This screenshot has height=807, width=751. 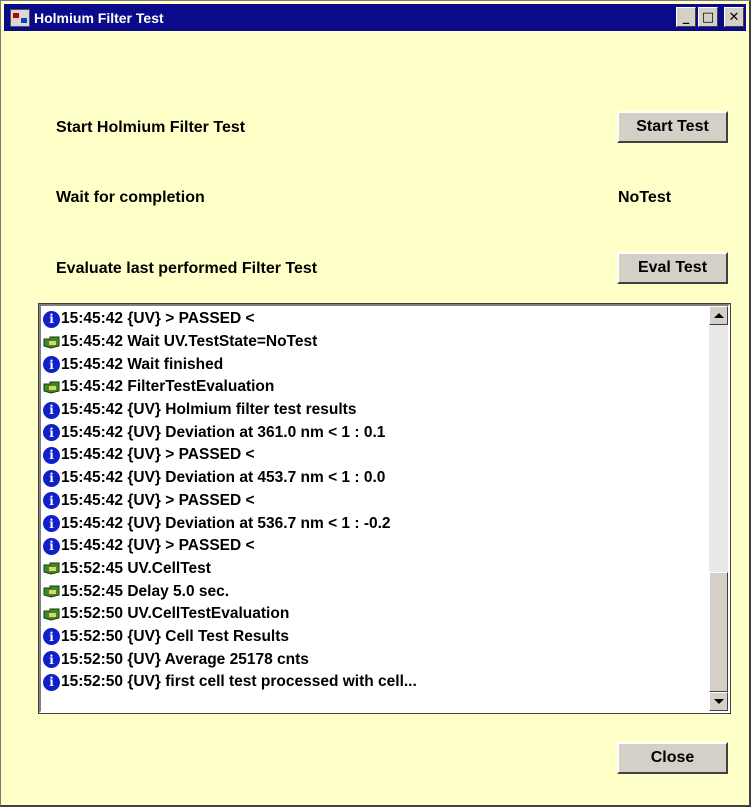 I want to click on log-entry-text: 15:52:45 Delay 5.0 sec., so click(x=145, y=591).